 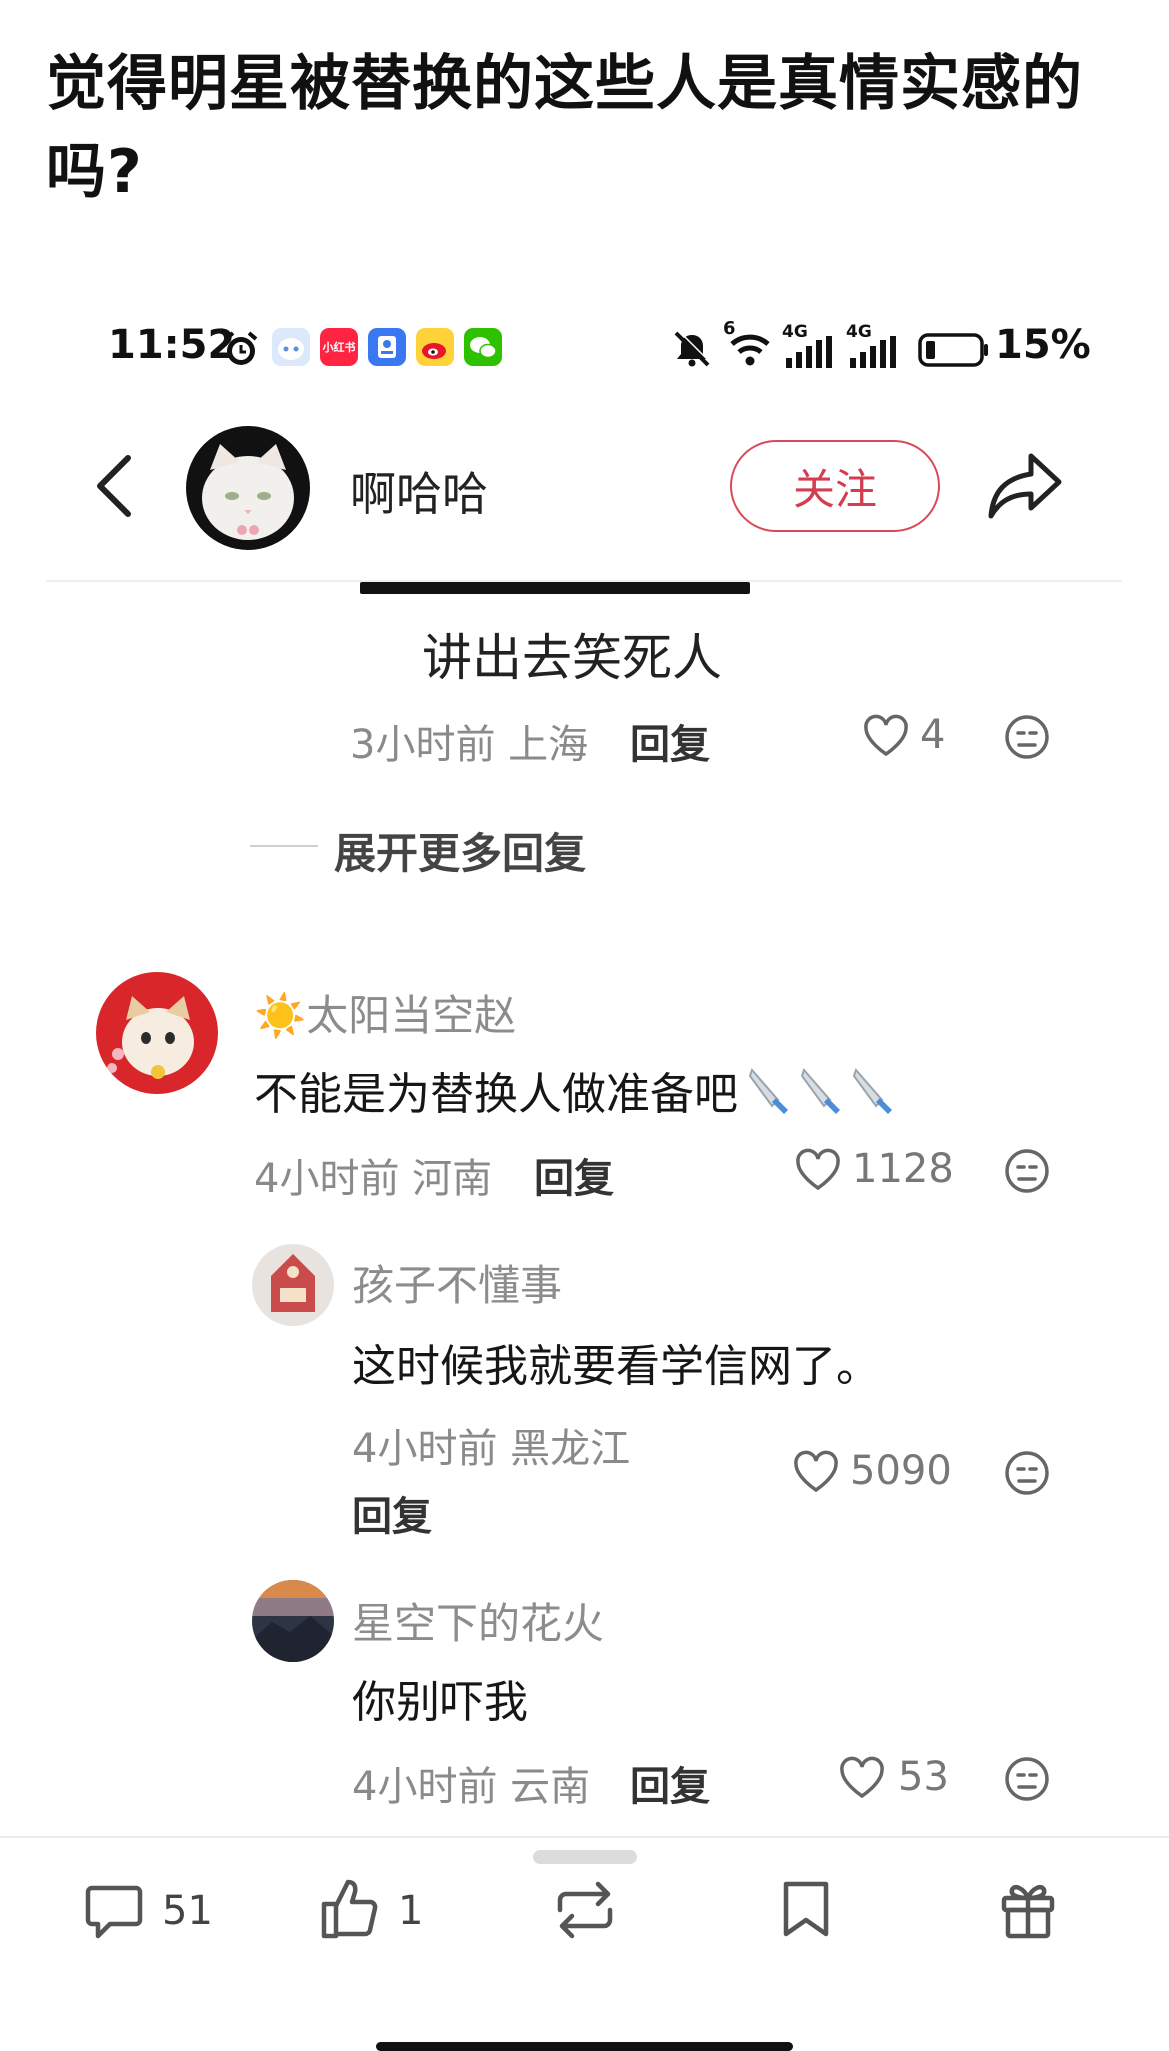 What do you see at coordinates (291, 347) in the screenshot?
I see `bot-icon` at bounding box center [291, 347].